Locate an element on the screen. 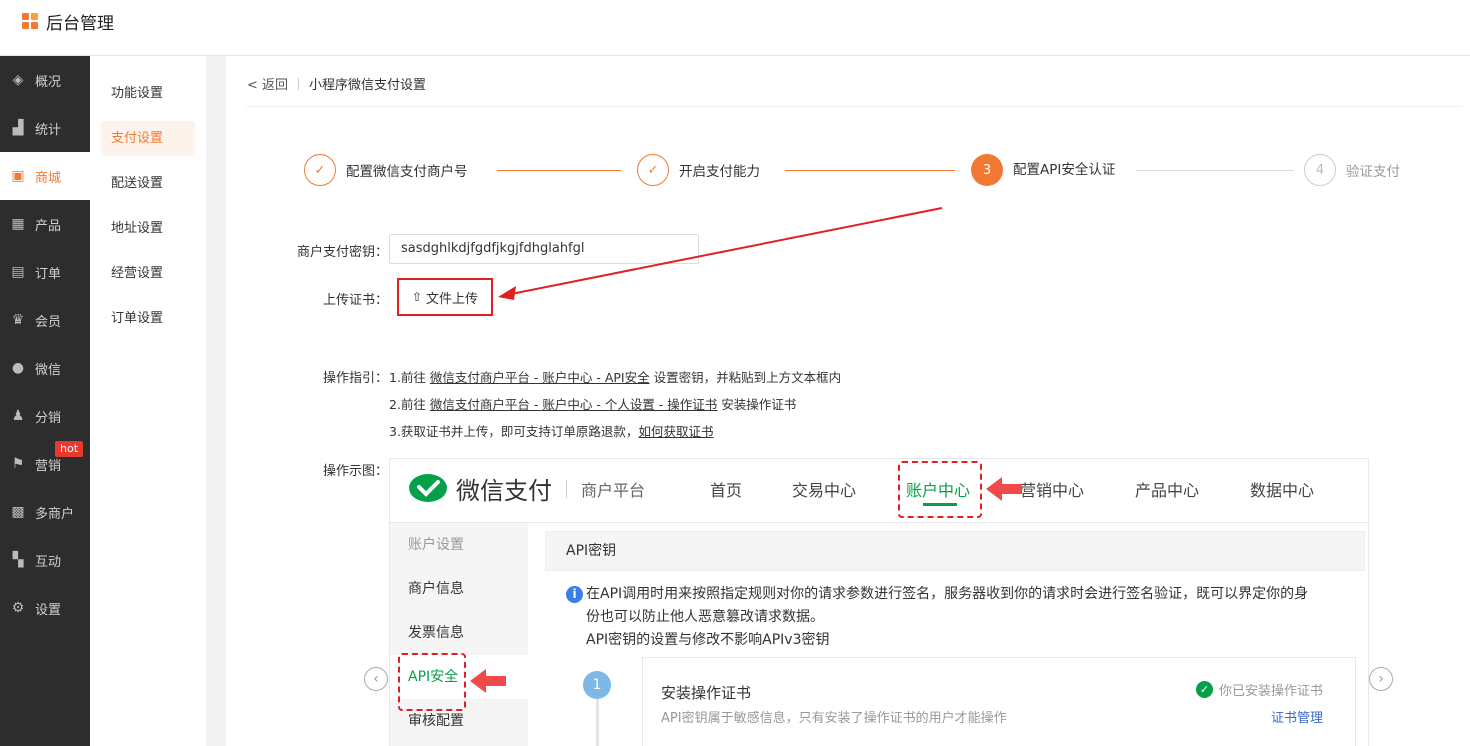 This screenshot has height=746, width=1470. sidebar-item-stats: ▟ 统计 is located at coordinates (45, 128).